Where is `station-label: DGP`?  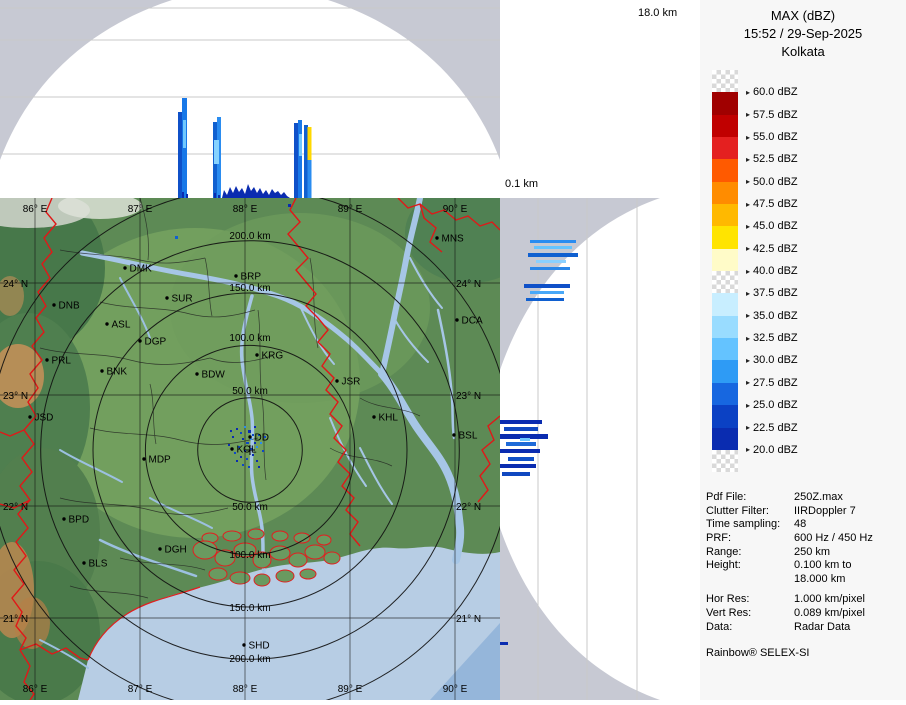
station-label: DGP is located at coordinates (156, 342).